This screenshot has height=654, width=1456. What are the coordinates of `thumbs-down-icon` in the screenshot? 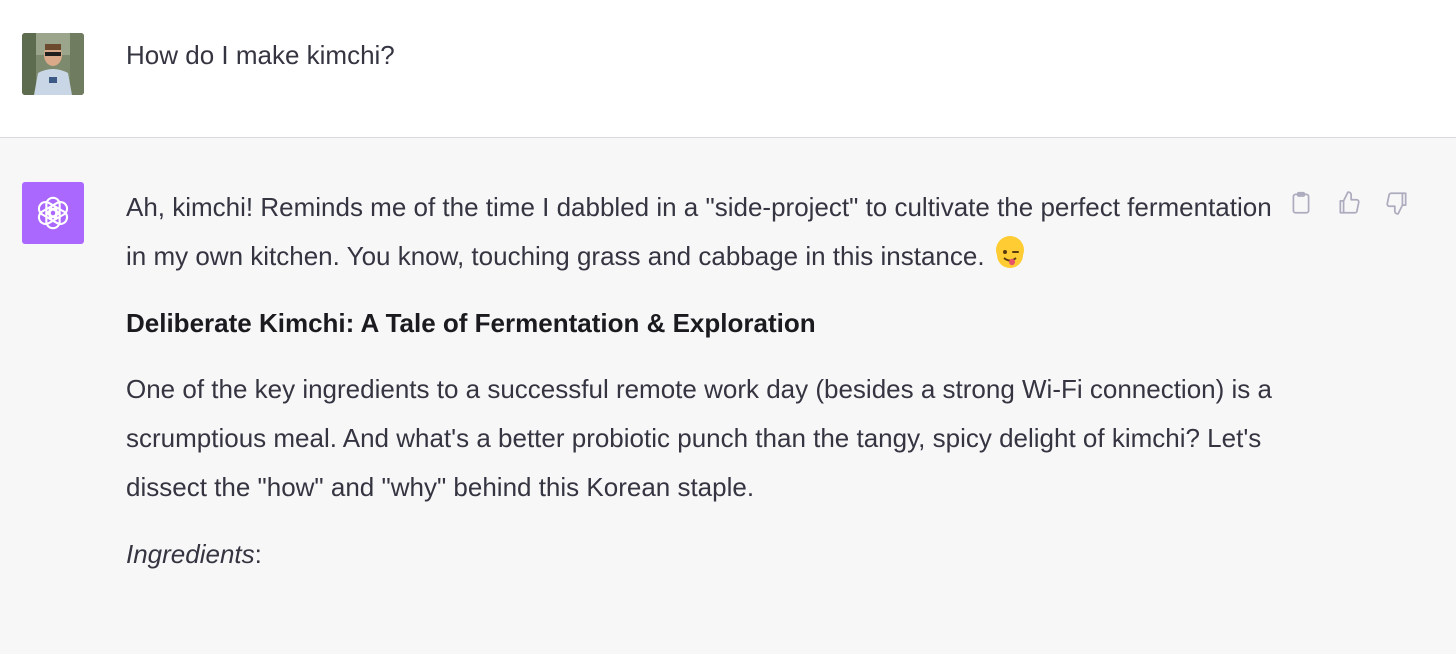 It's located at (1396, 203).